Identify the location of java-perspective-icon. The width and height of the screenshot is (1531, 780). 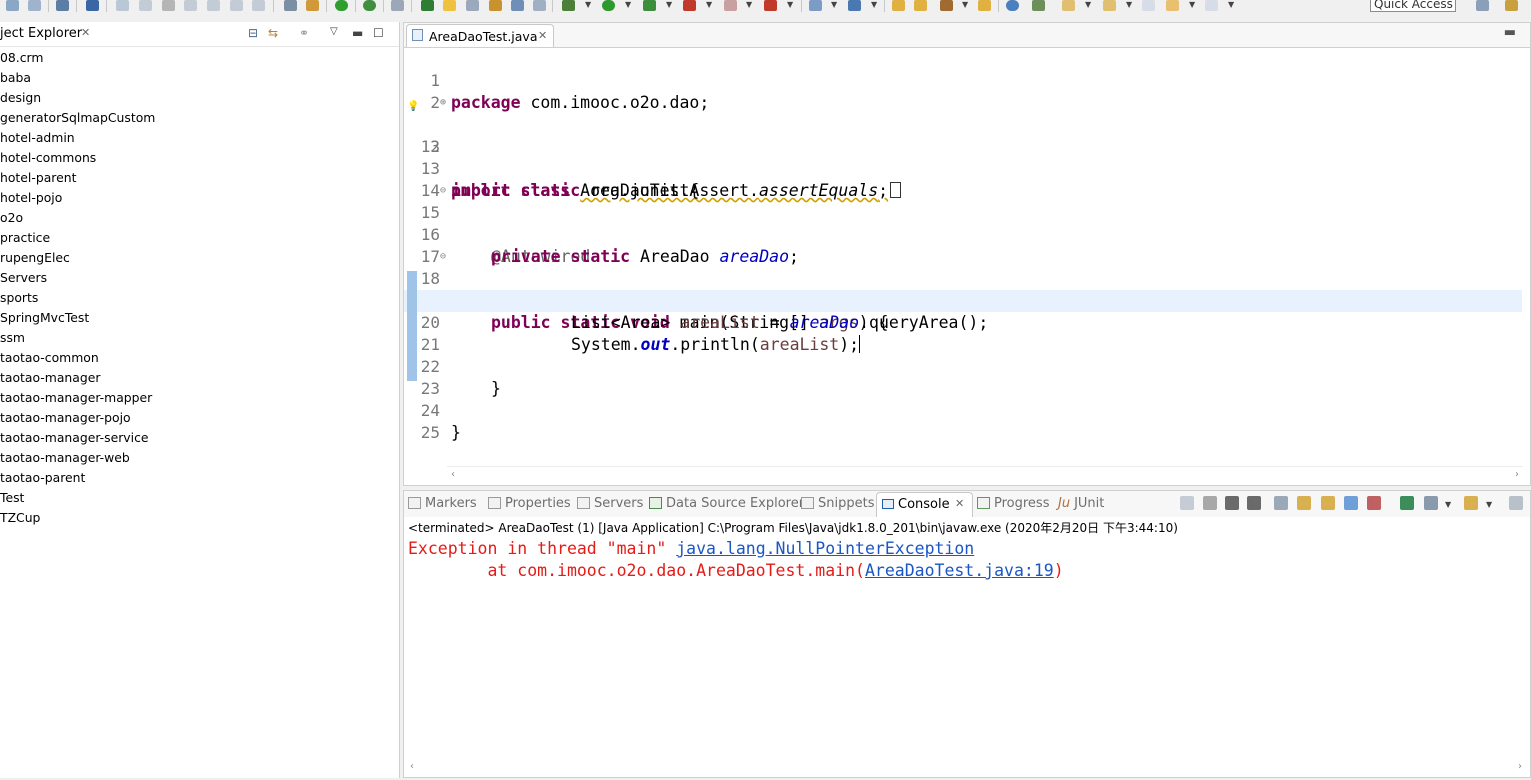
(1511, 5).